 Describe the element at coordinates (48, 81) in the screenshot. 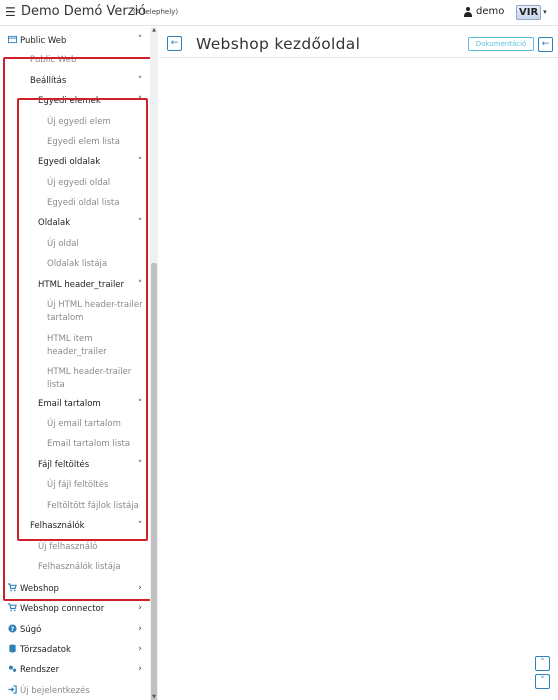

I see `sidebar-item-label: Beállítás` at that location.